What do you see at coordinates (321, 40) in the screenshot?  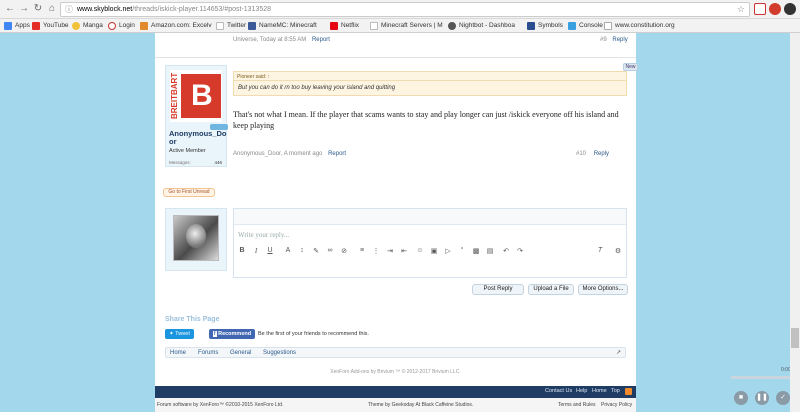 I see `prev-report-link: Report` at bounding box center [321, 40].